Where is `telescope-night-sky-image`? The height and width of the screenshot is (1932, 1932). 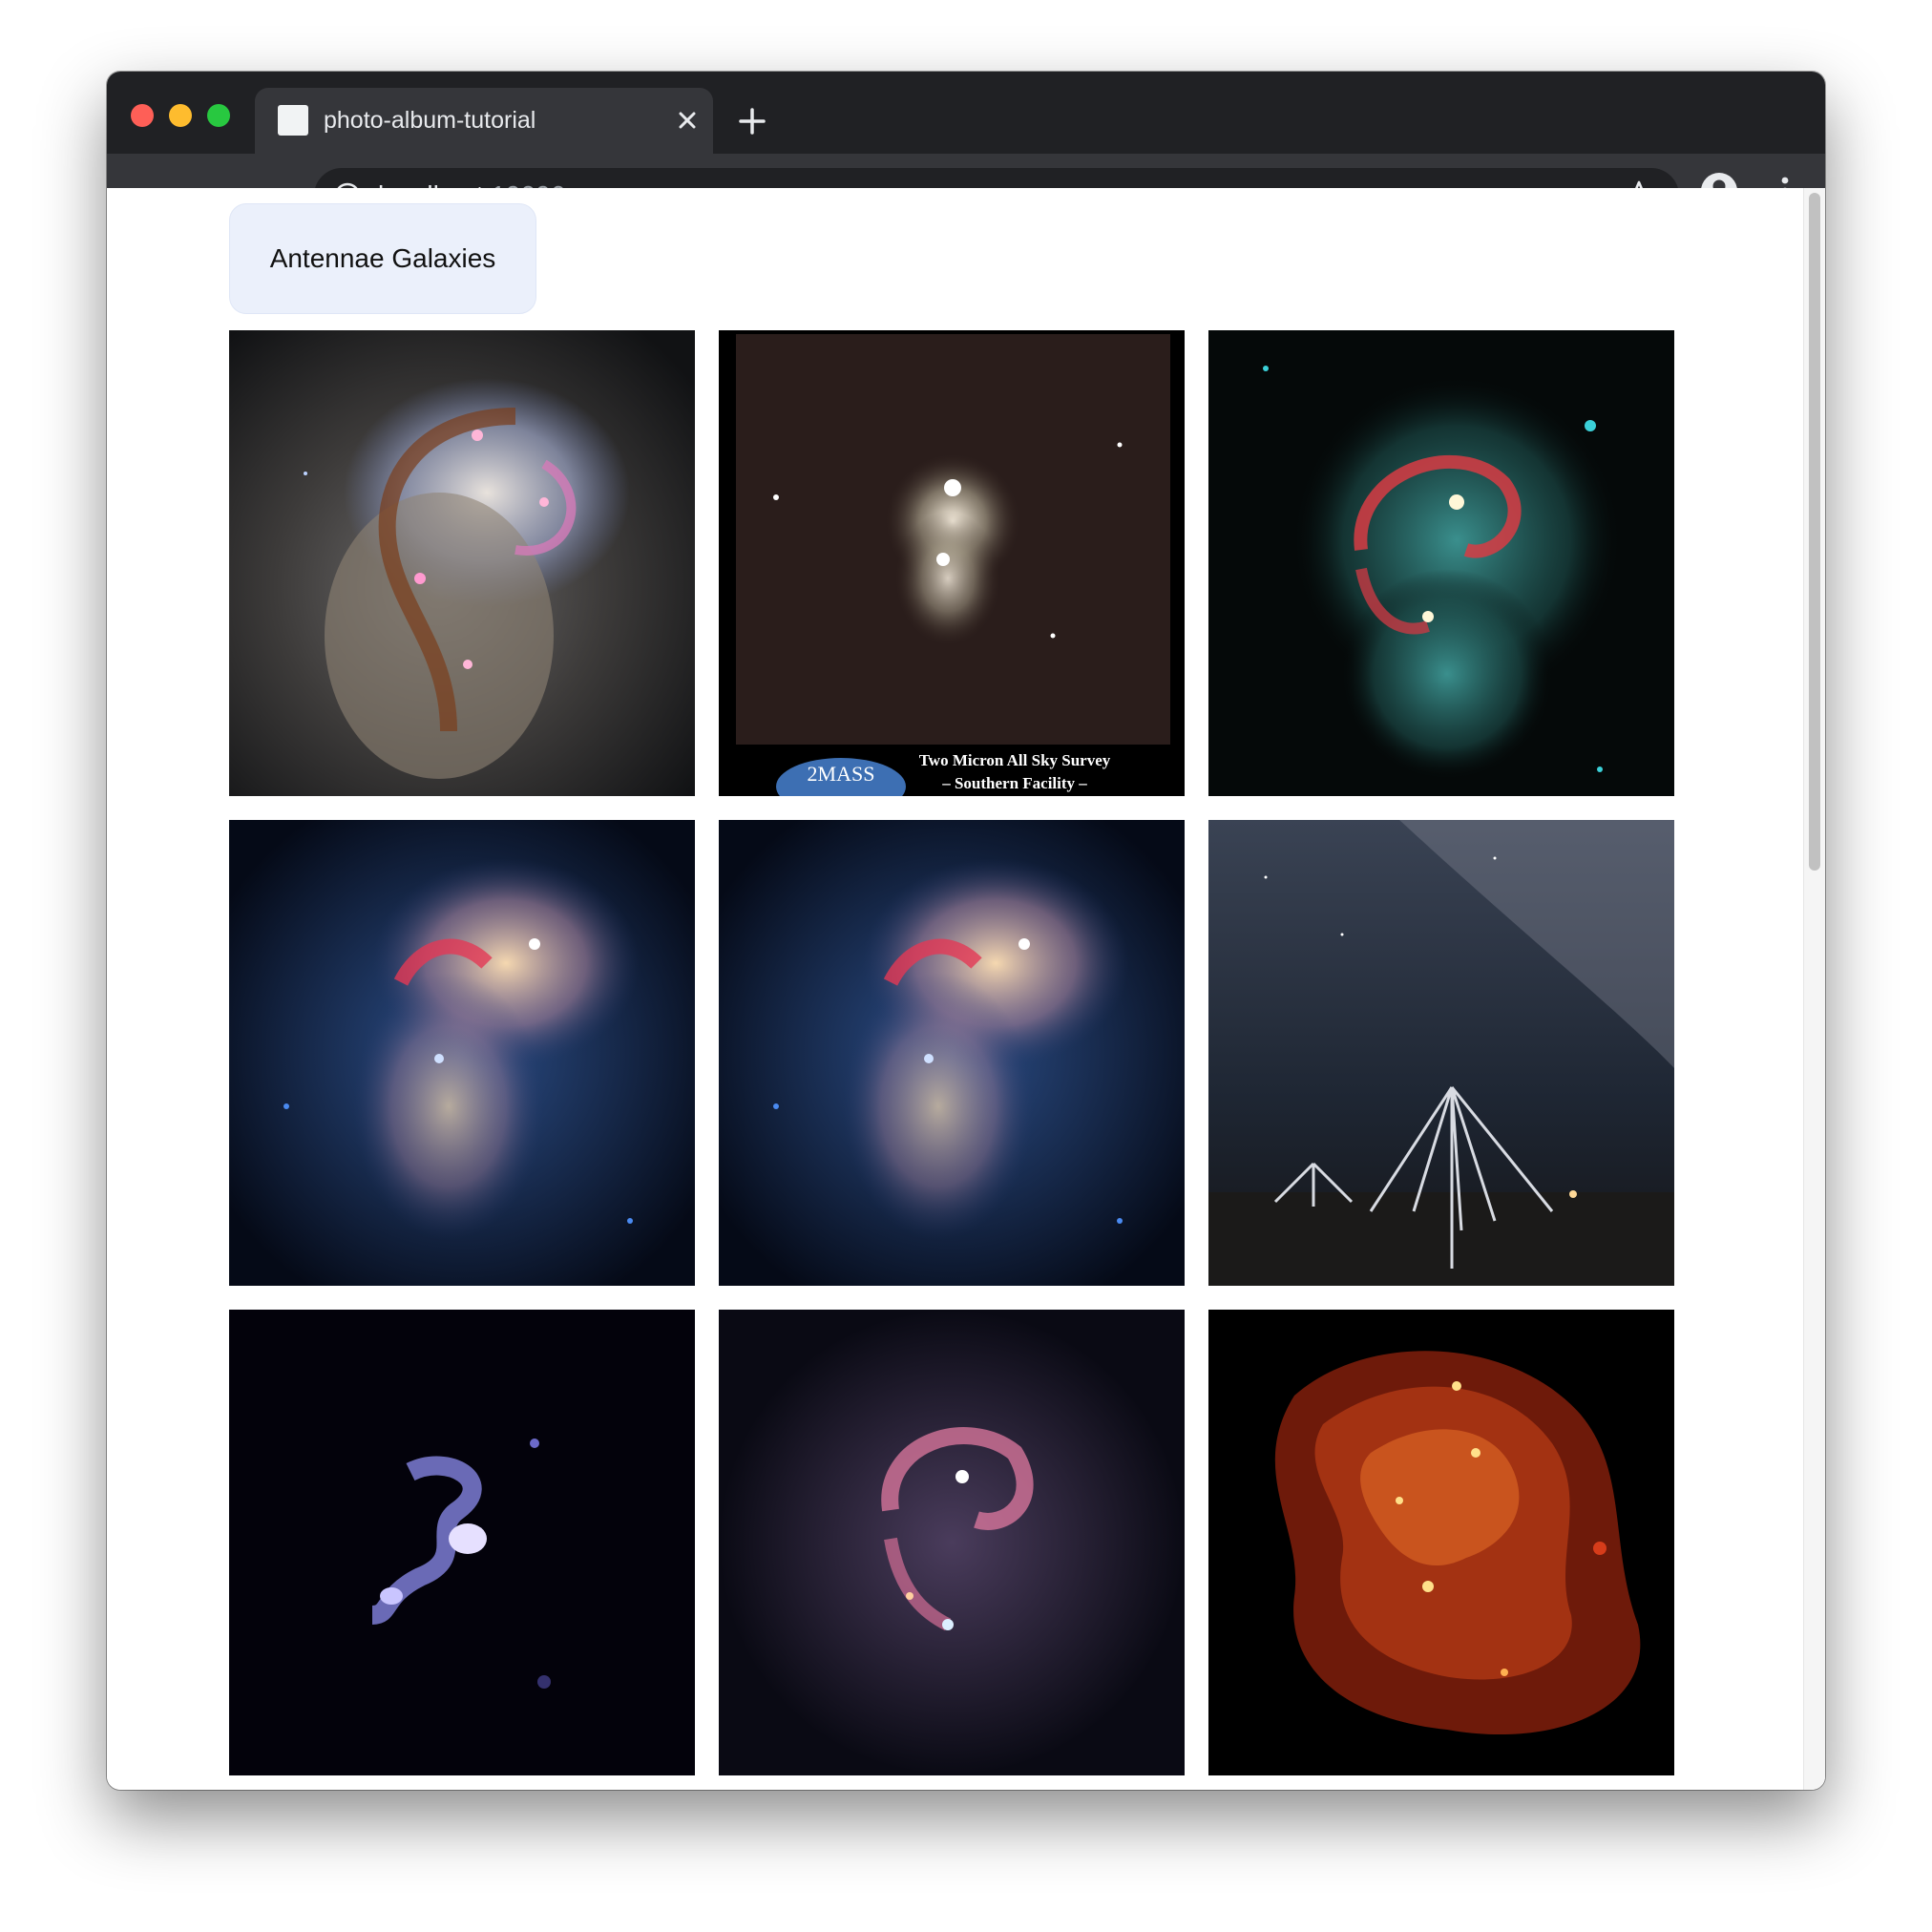
telescope-night-sky-image is located at coordinates (1441, 1053).